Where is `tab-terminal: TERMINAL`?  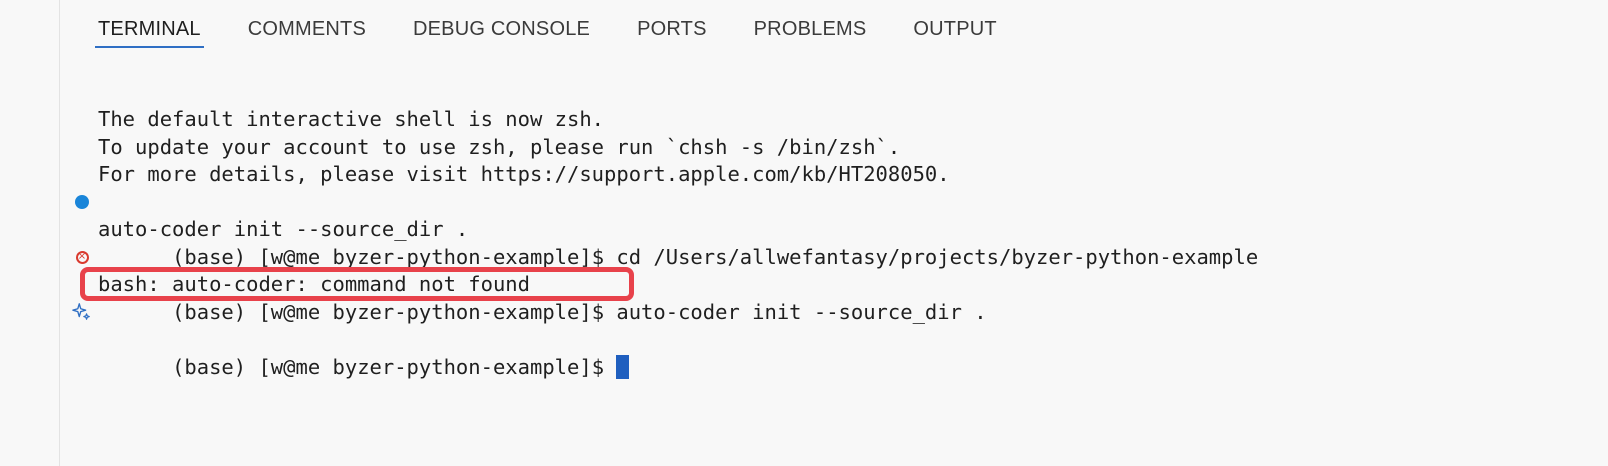
tab-terminal: TERMINAL is located at coordinates (149, 34).